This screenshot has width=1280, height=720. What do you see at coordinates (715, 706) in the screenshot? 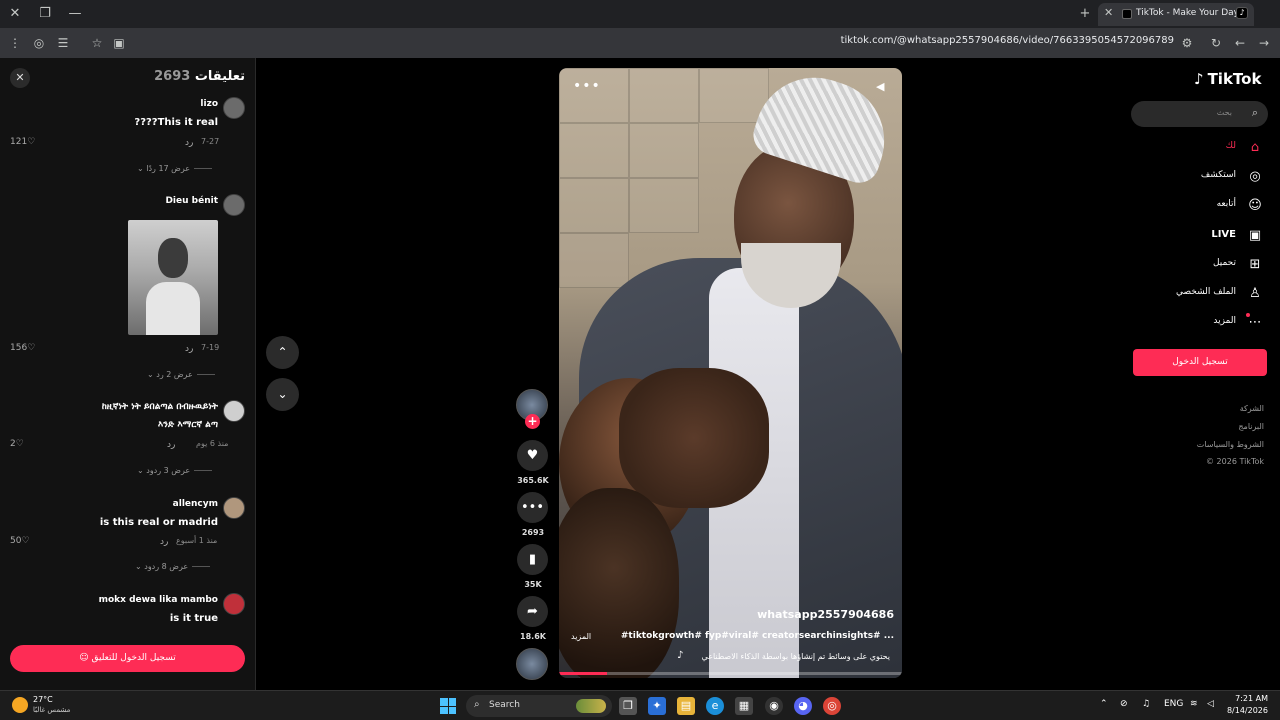
I see `edge-icon: e` at bounding box center [715, 706].